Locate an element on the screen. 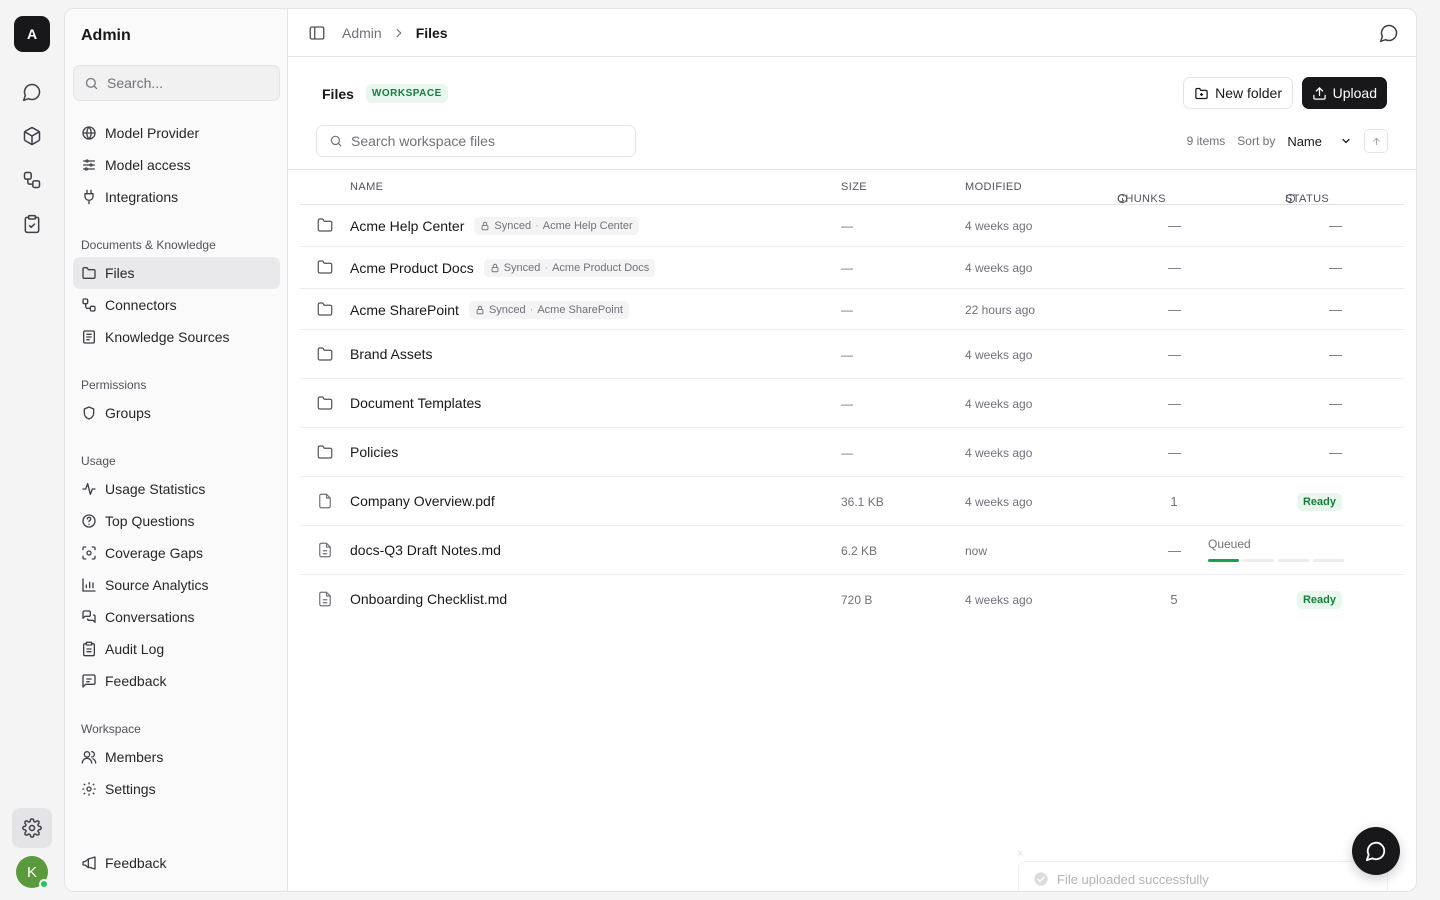 This screenshot has width=1440, height=900. sidebar-search is located at coordinates (176, 83).